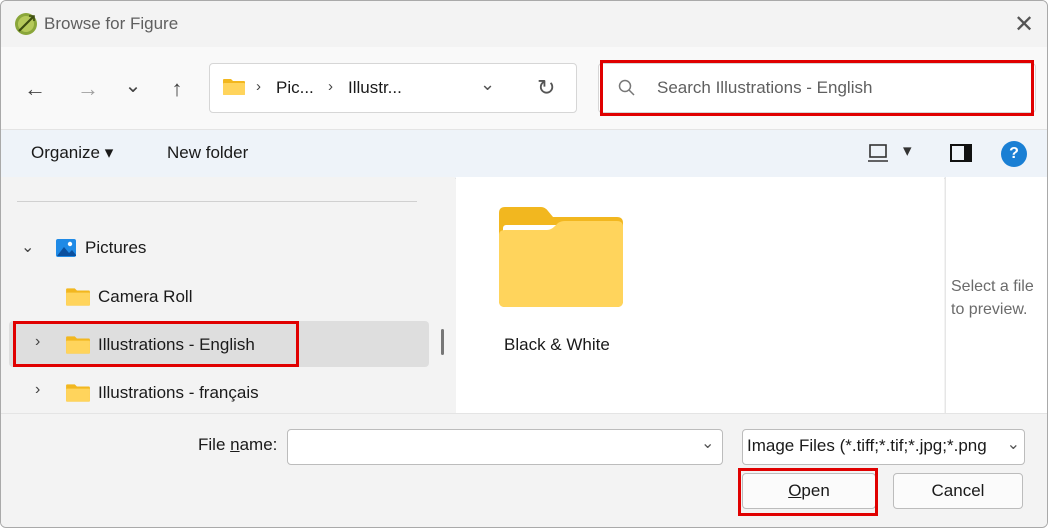  I want to click on back-button: ←, so click(35, 89).